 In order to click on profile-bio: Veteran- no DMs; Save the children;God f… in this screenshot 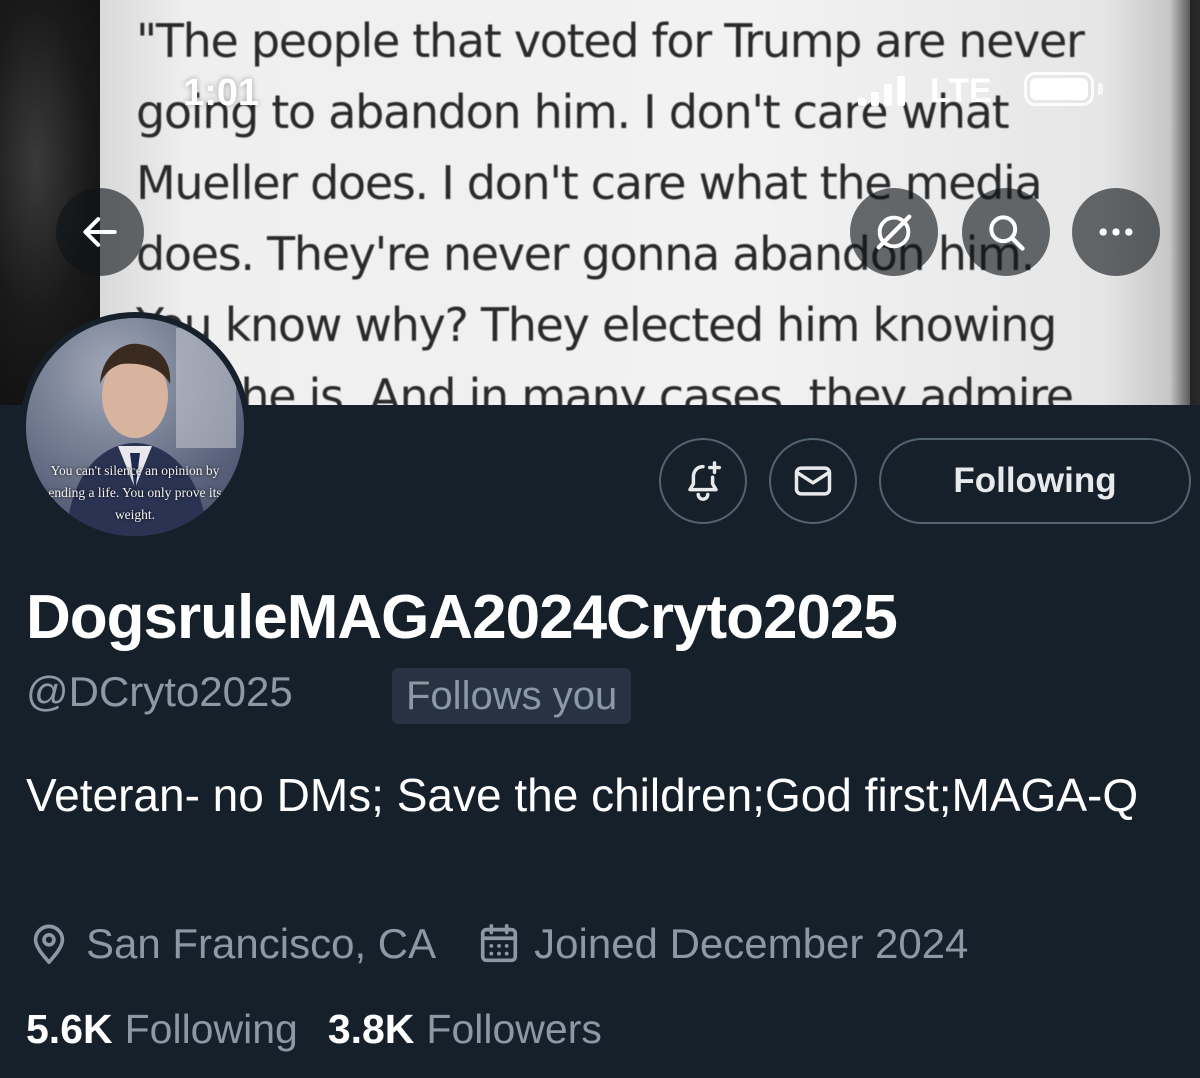, I will do `click(582, 795)`.